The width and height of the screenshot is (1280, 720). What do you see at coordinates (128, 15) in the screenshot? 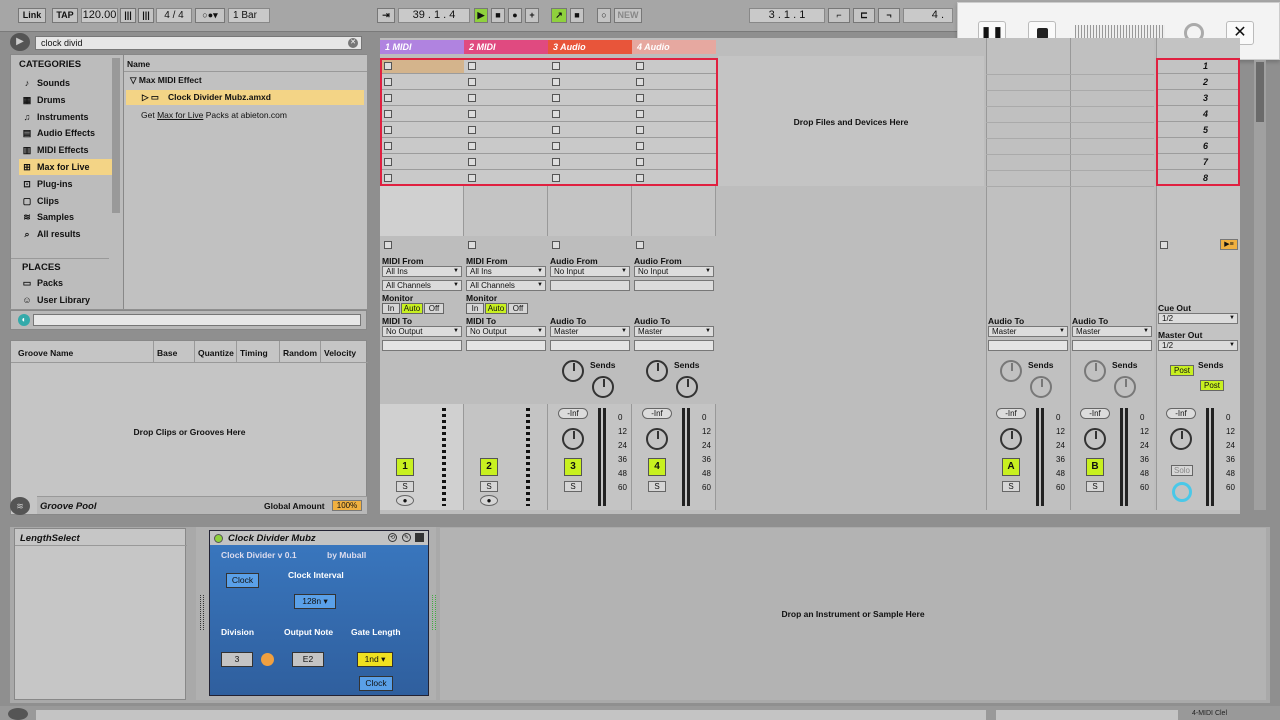
I see `nudge-down-icon: |||` at bounding box center [128, 15].